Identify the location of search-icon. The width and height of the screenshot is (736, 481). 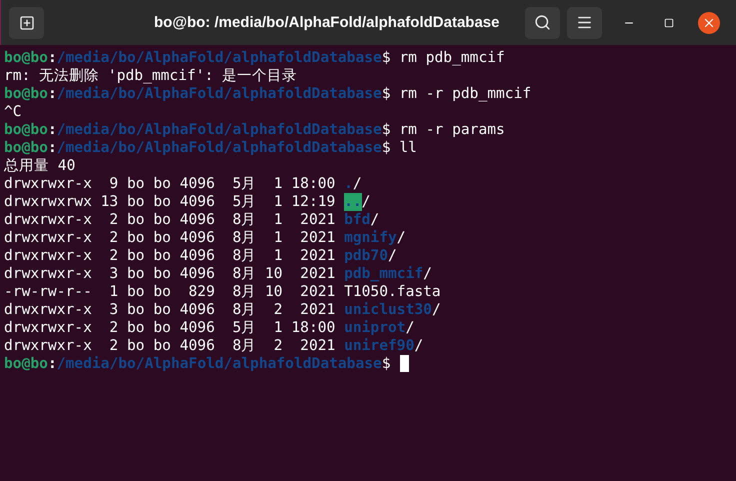
(542, 22).